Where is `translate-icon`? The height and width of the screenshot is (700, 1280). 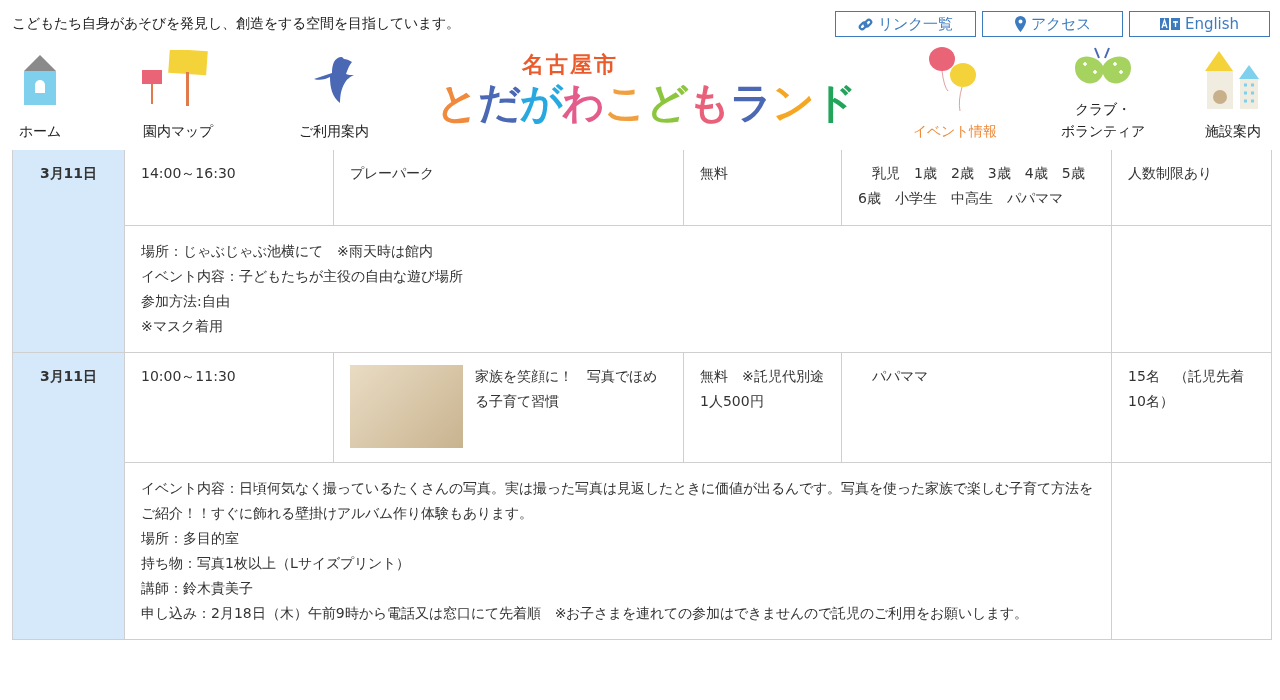 translate-icon is located at coordinates (1169, 24).